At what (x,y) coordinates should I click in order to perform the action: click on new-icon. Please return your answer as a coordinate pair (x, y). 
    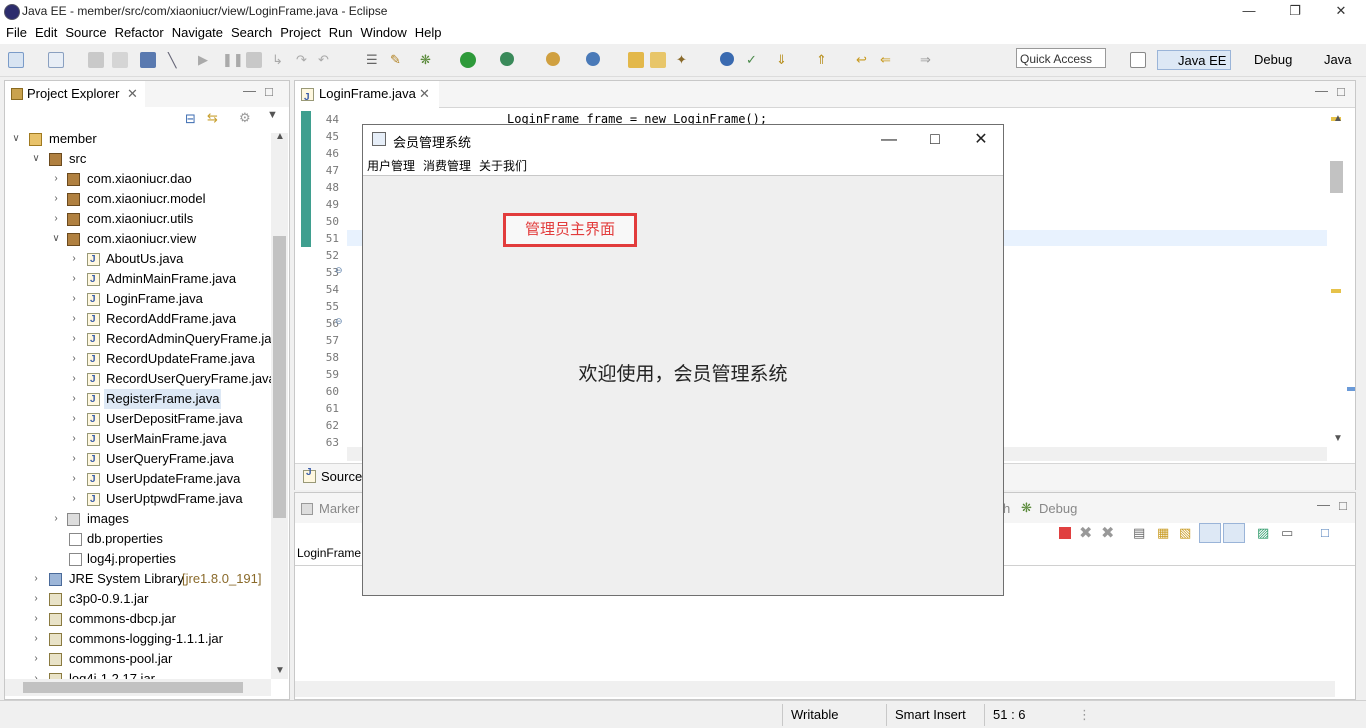
    Looking at the image, I should click on (16, 60).